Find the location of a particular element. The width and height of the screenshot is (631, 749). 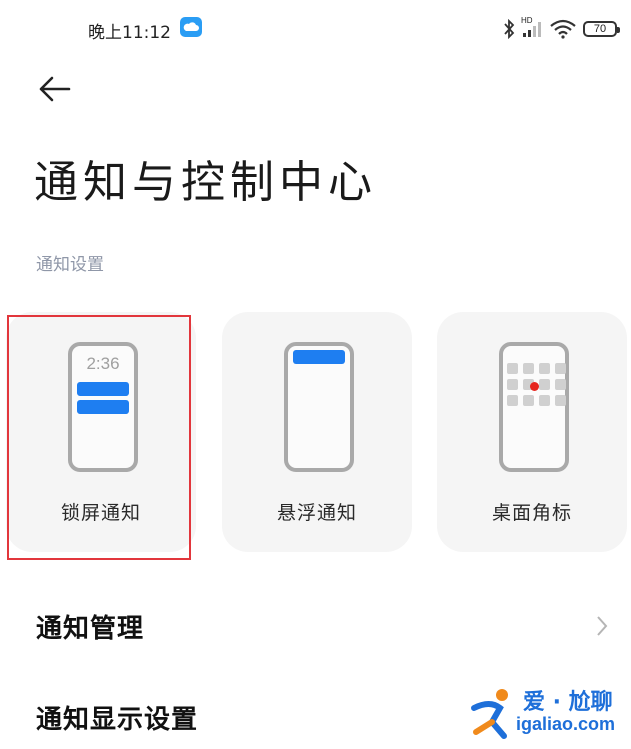

runner-logo-icon is located at coordinates (489, 714).